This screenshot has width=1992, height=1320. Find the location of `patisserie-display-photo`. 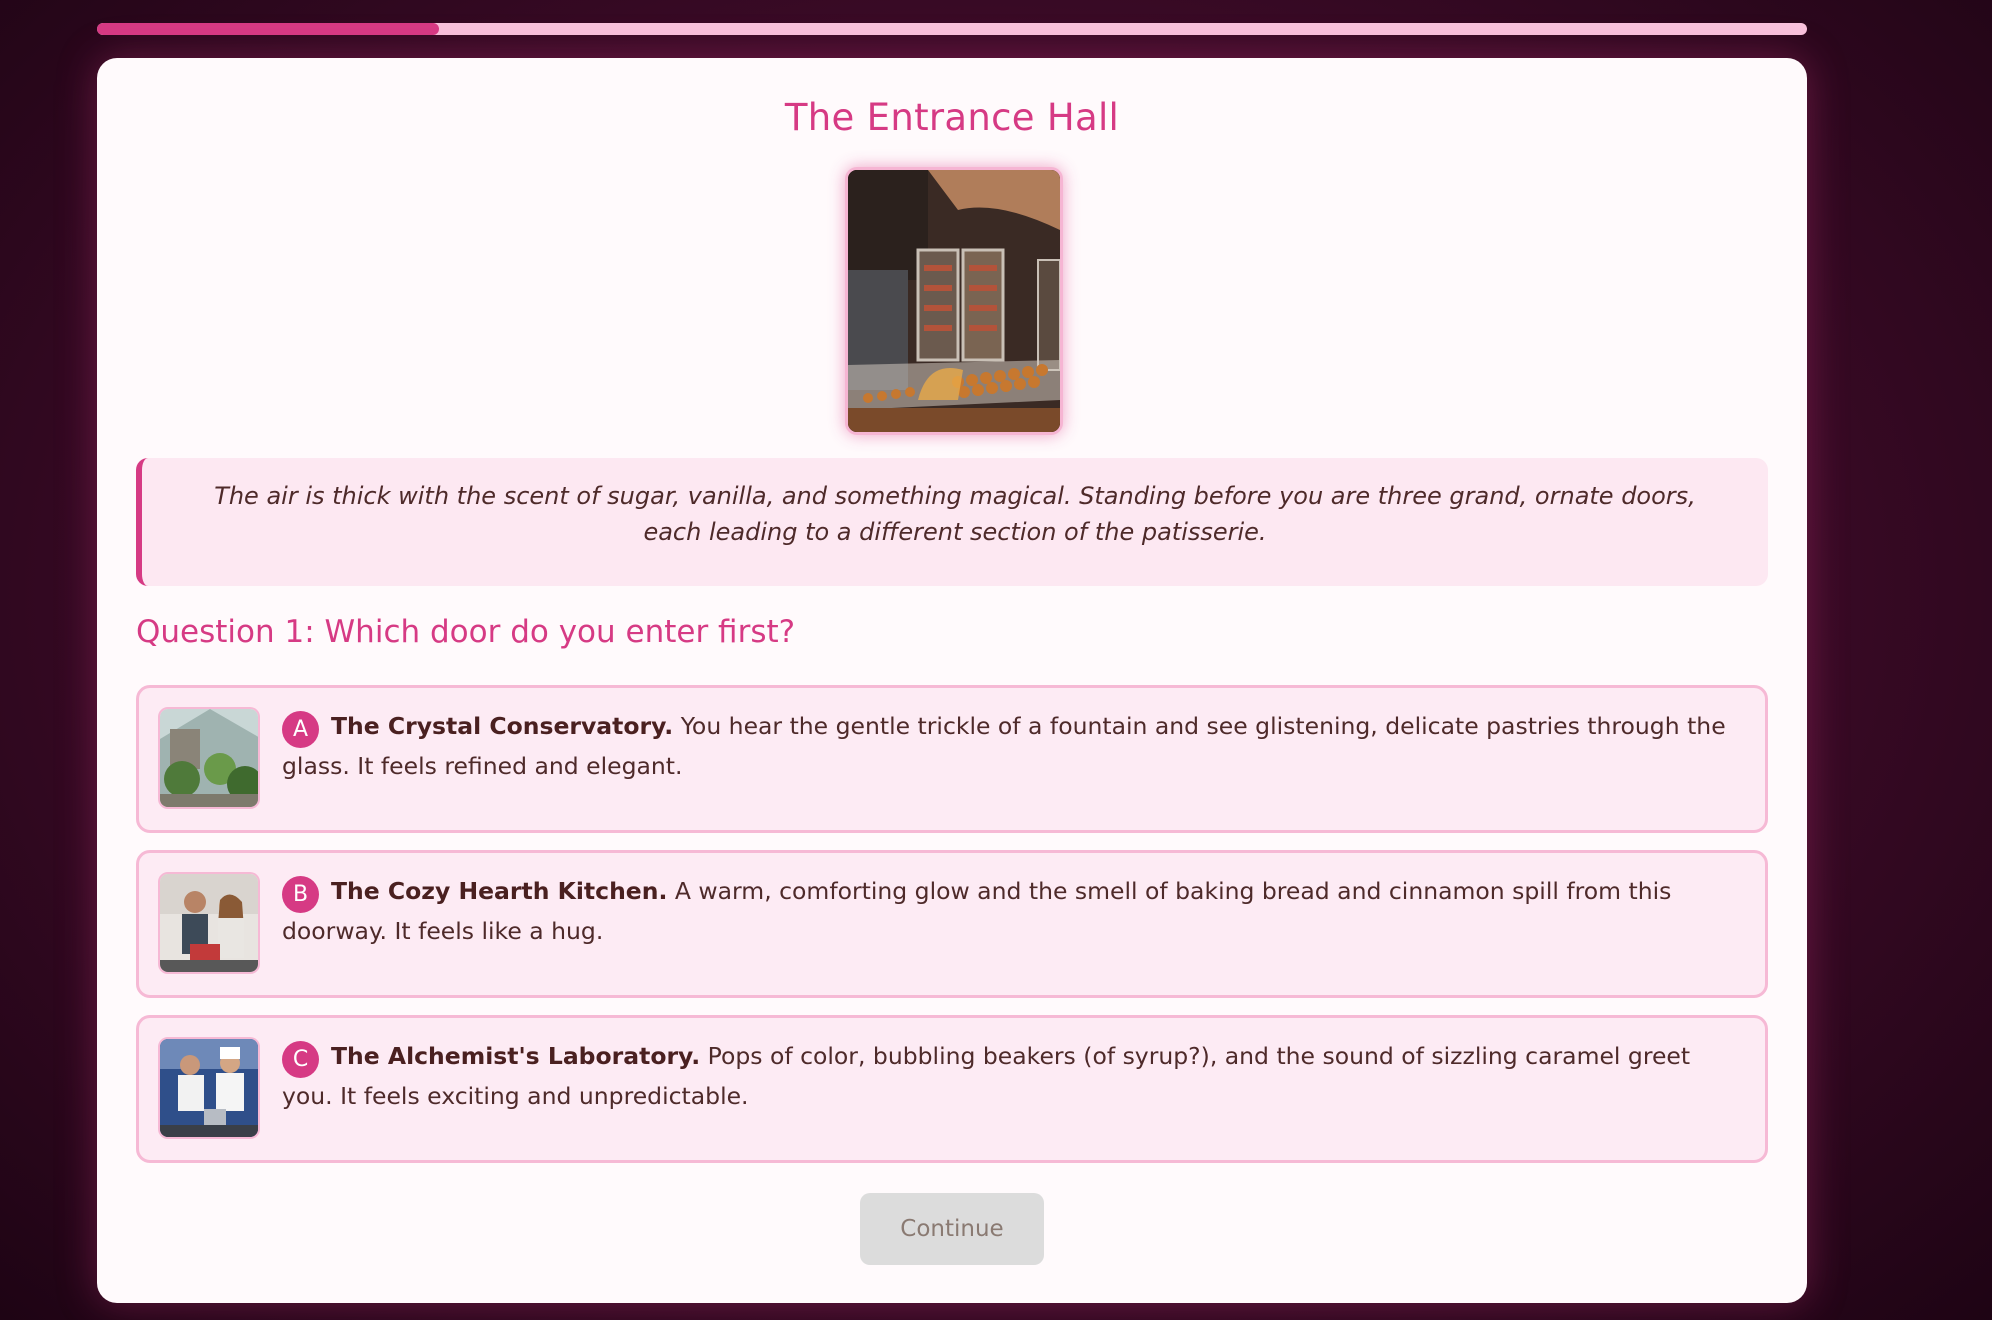

patisserie-display-photo is located at coordinates (954, 301).